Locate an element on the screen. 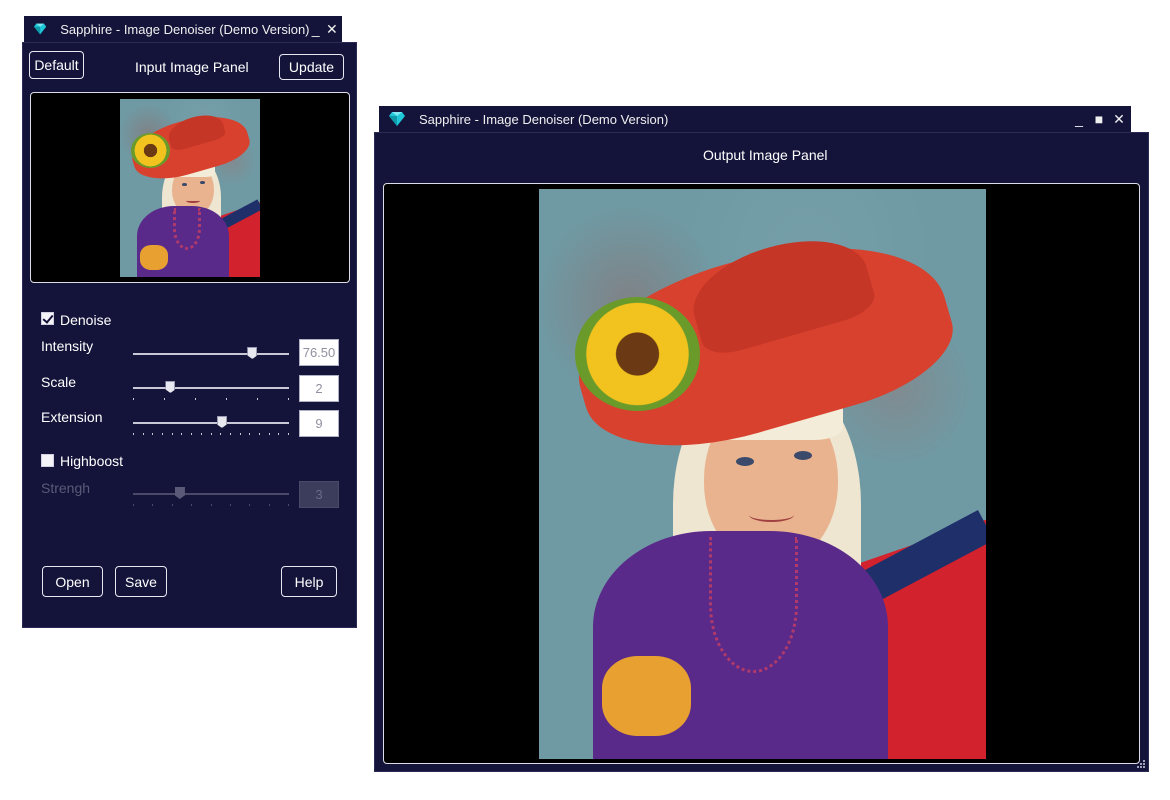 This screenshot has width=1170, height=800. left-window-title: Sapphire - Image Denoiser (Demo Version) is located at coordinates (185, 29).